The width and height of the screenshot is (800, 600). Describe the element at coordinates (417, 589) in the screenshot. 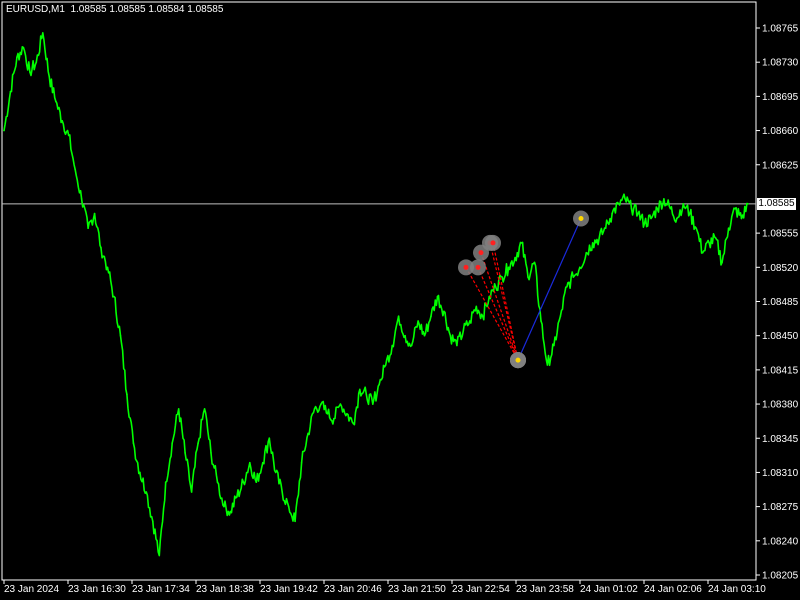

I see `x-tick-label: 23 Jan 21:50` at that location.